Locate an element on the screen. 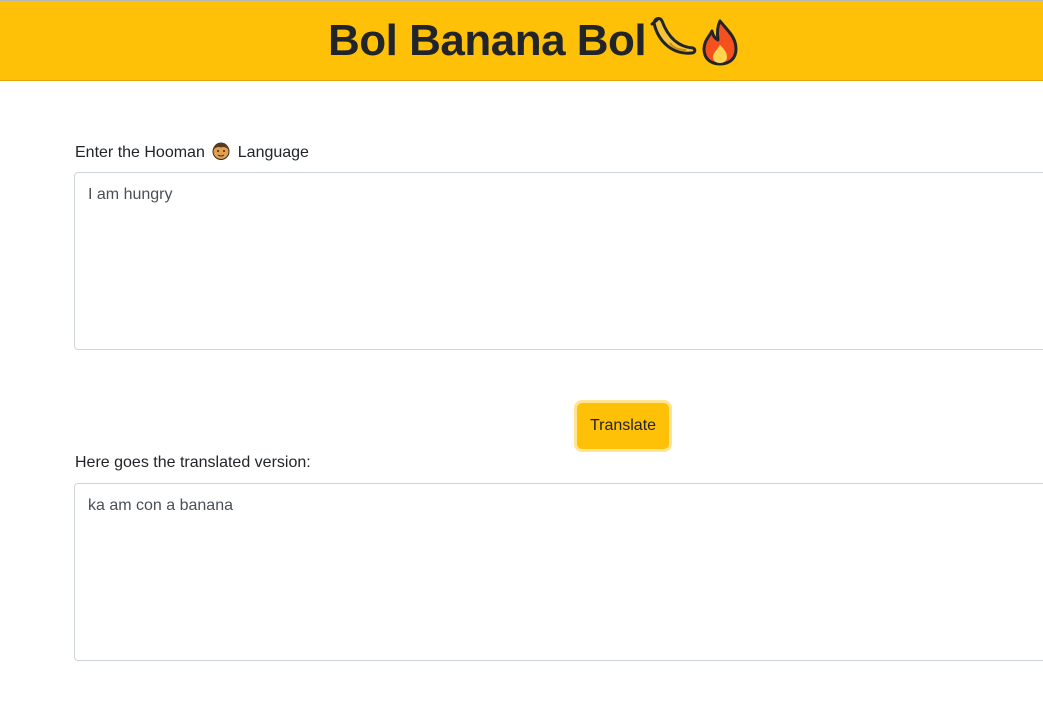 The height and width of the screenshot is (710, 1043). output-label: Here goes the translated version: is located at coordinates (193, 462).